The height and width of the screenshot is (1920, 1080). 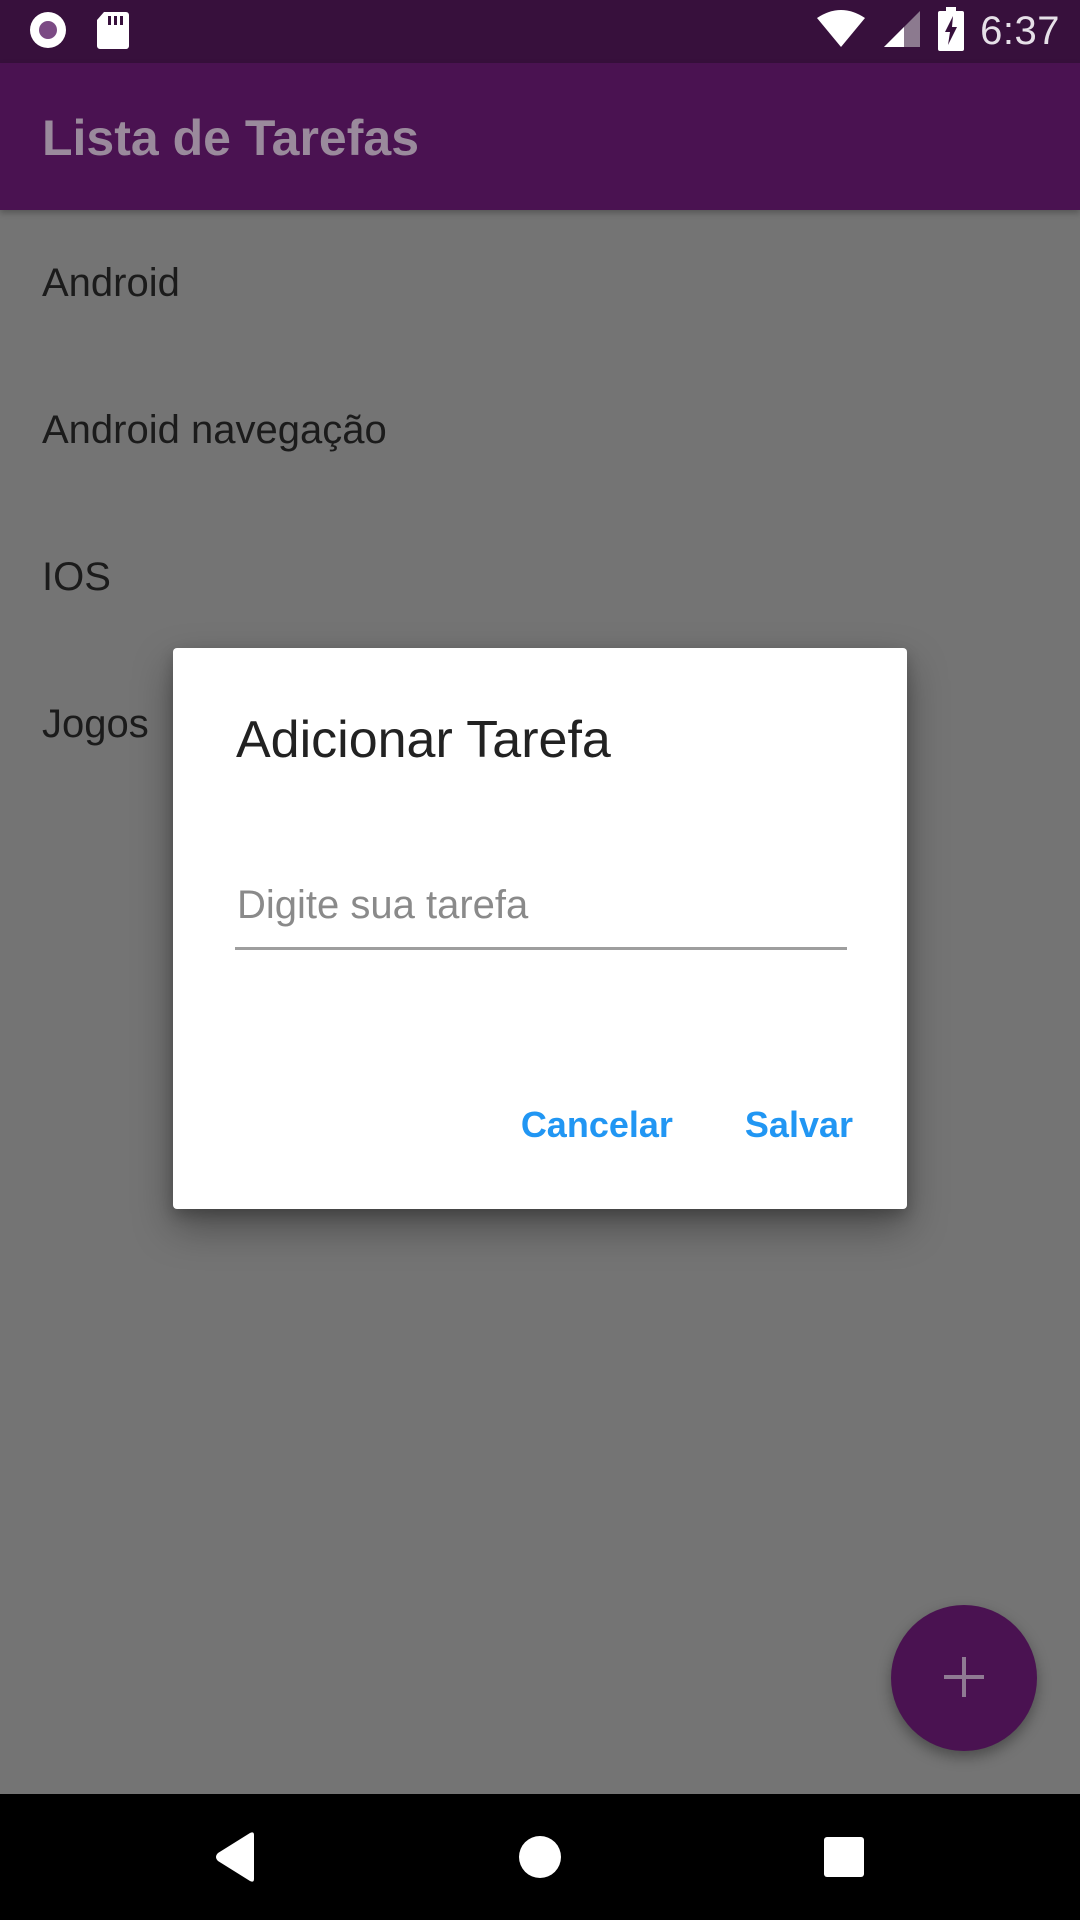 I want to click on navigation-bar, so click(x=540, y=1857).